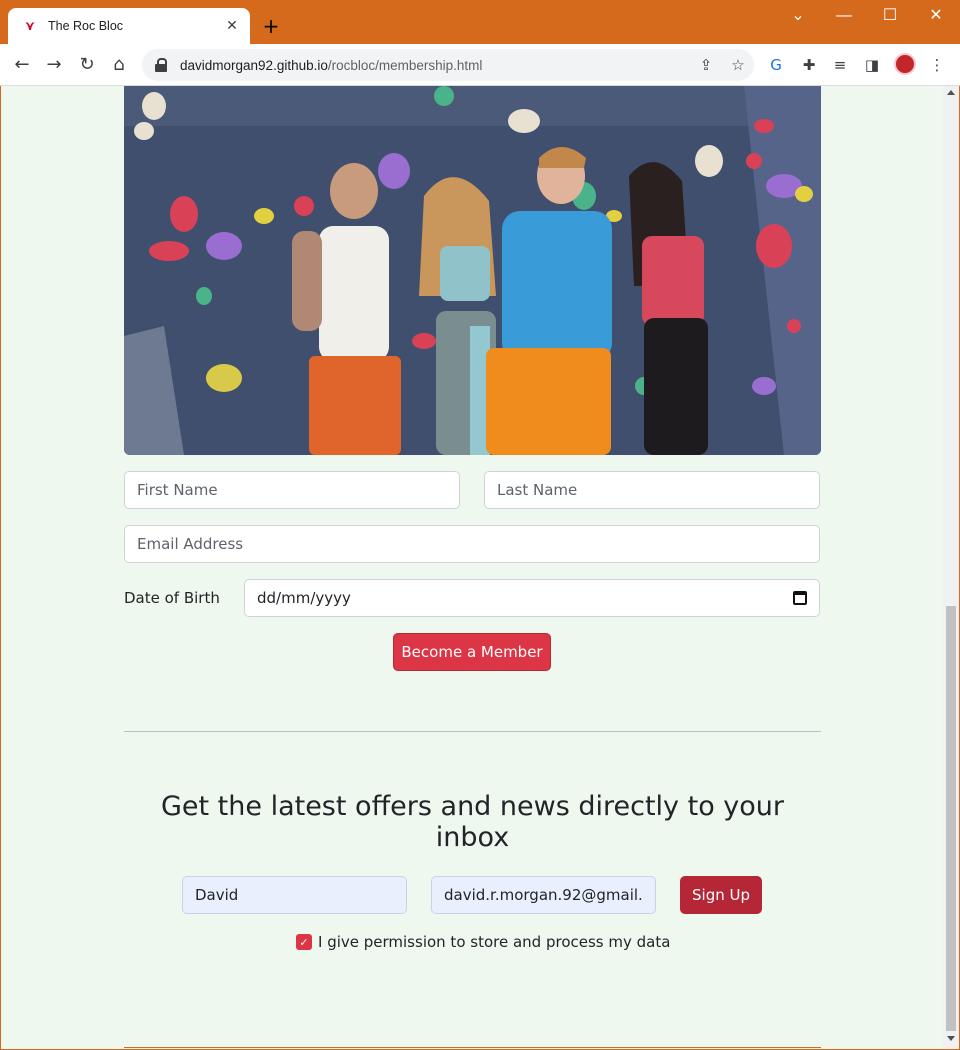 The image size is (960, 1050). I want to click on side-panel-icon: ◨, so click(872, 65).